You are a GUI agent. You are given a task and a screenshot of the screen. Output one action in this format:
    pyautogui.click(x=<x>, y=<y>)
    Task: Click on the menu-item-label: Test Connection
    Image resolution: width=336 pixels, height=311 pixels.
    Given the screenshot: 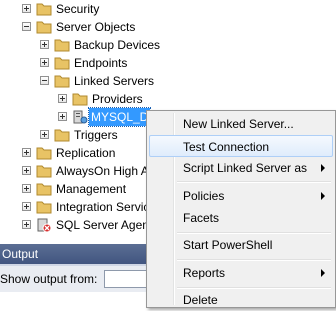 What is the action you would take?
    pyautogui.click(x=226, y=147)
    